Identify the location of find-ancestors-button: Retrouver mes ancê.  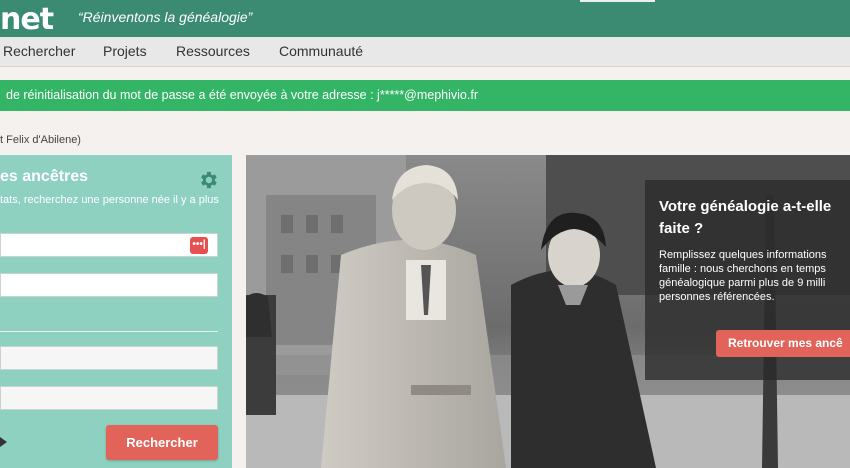
(783, 343).